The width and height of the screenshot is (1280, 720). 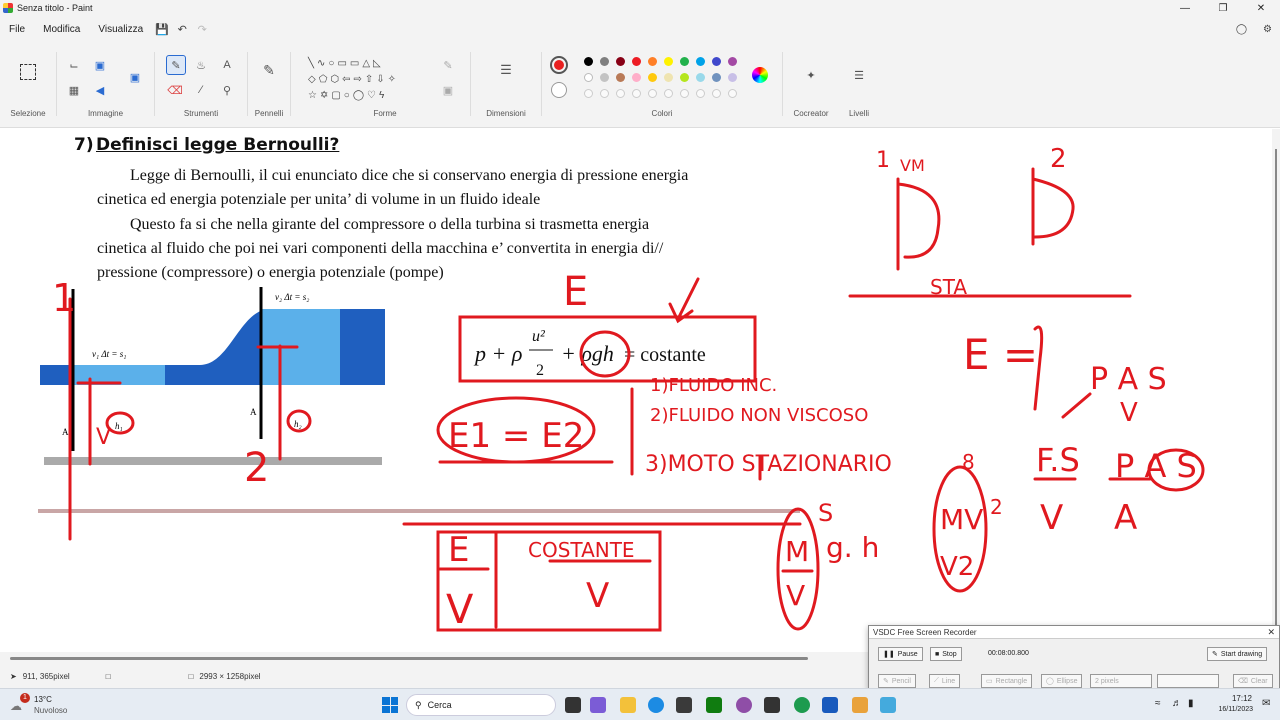 What do you see at coordinates (1237, 654) in the screenshot?
I see `start-drawing-button: ✎ Start drawing` at bounding box center [1237, 654].